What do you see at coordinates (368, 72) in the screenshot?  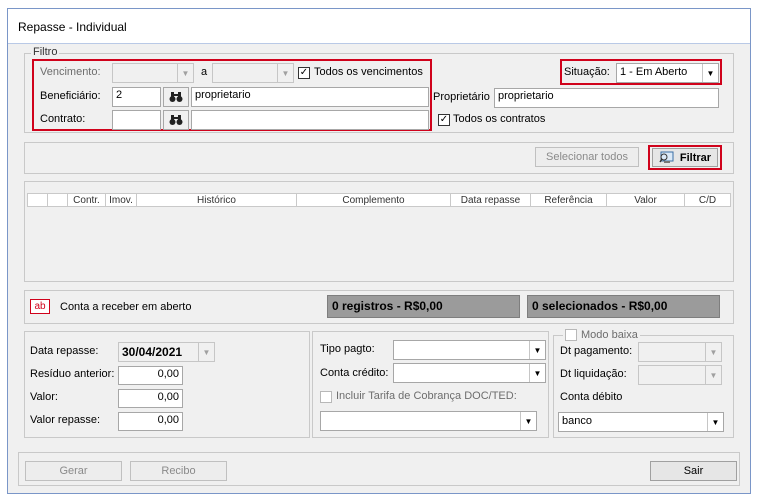 I see `todos-vencimentos-label: Todos os vencimentos` at bounding box center [368, 72].